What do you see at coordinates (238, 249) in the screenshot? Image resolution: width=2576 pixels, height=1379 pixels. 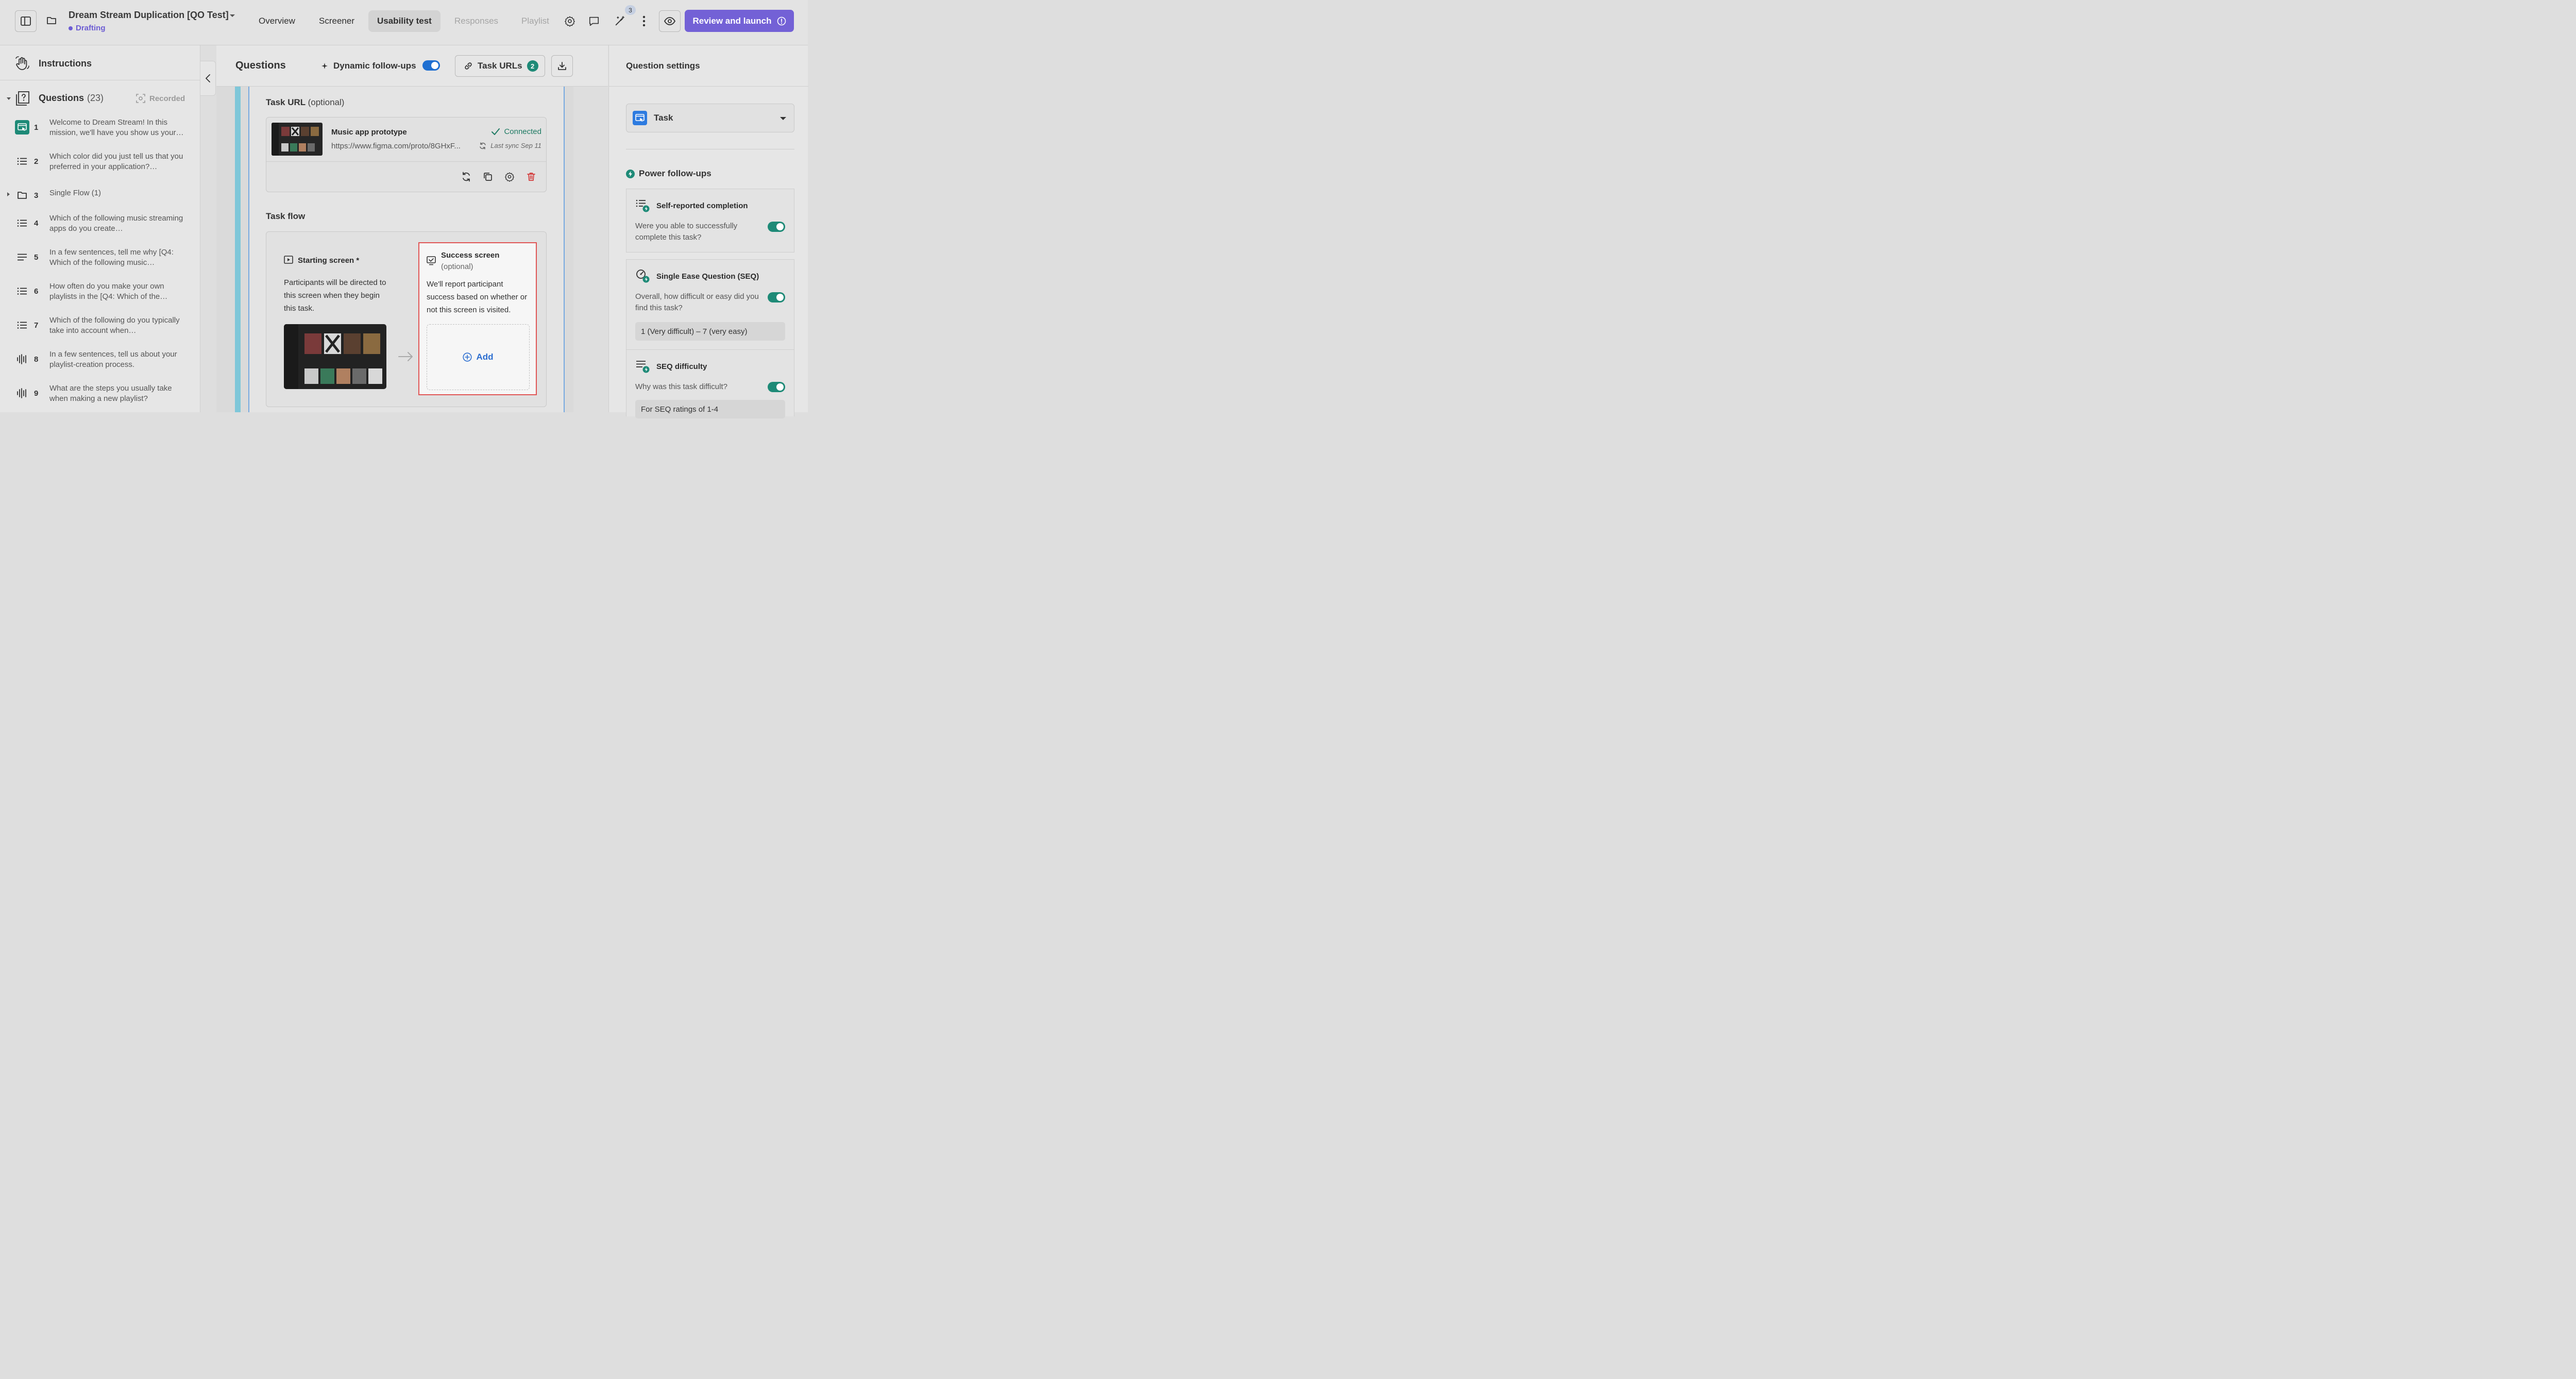 I see `selection-accent-bar` at bounding box center [238, 249].